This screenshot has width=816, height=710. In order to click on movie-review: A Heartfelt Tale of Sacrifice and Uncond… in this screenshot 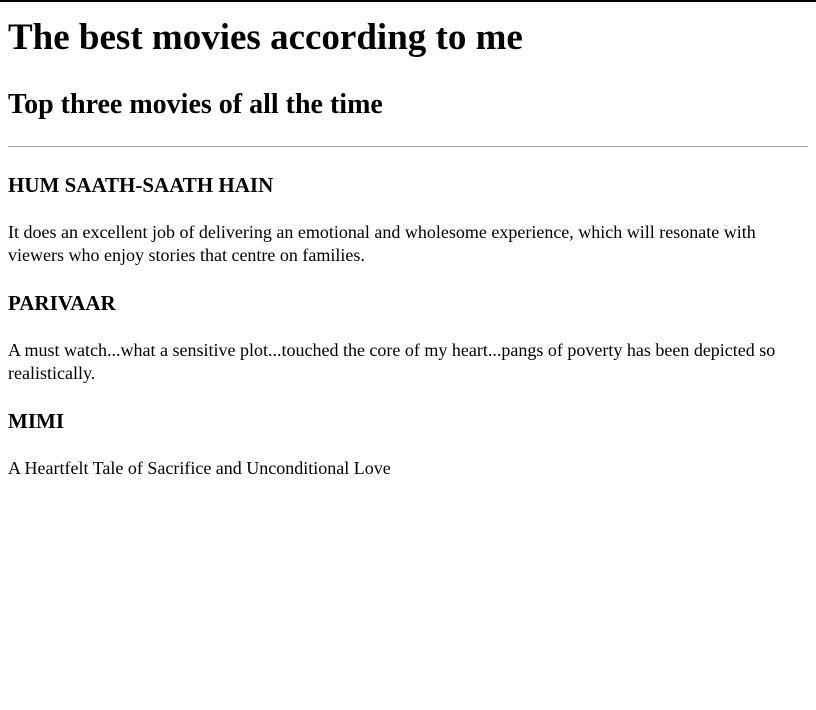, I will do `click(199, 468)`.